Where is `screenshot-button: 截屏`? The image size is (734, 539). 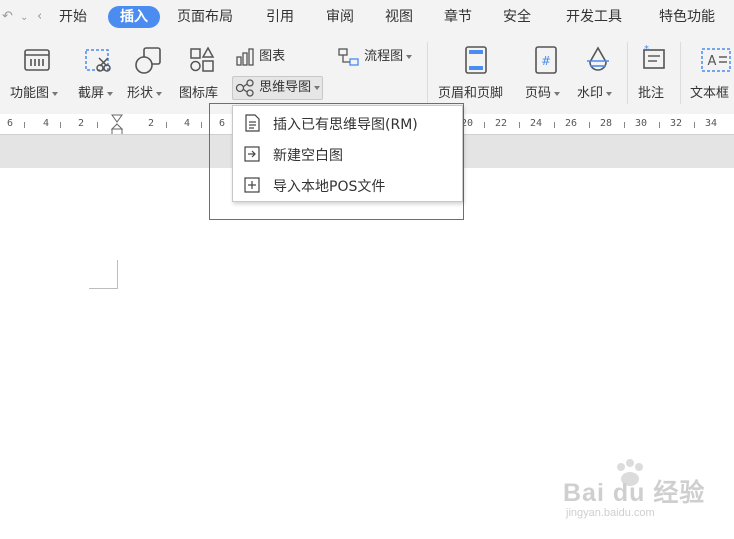 screenshot-button: 截屏 is located at coordinates (97, 72).